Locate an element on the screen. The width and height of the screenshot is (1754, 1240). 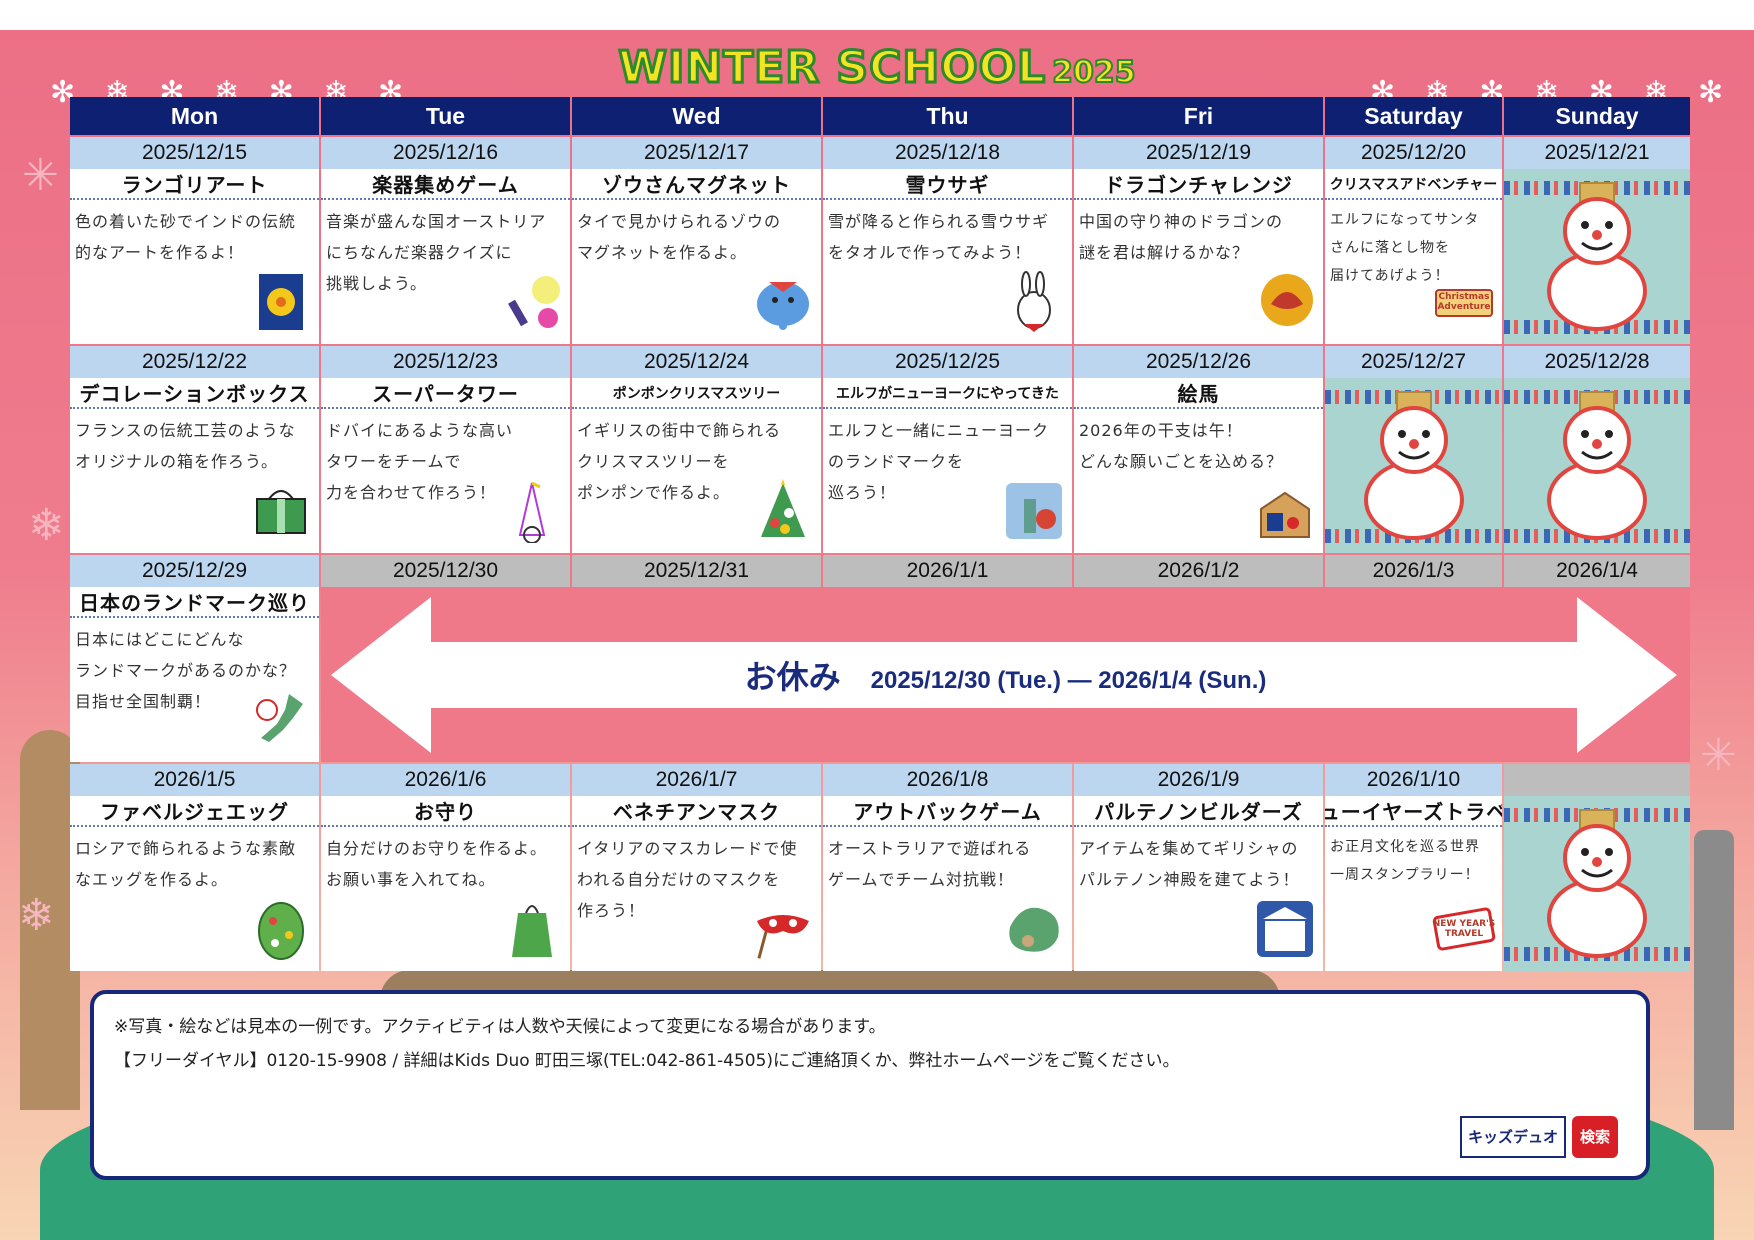
calendar-day: 2026/1/5 ファベルジェエッグ ロシアで飾られるような素敵 なエッグを作るよ。 is located at coordinates (194, 867).